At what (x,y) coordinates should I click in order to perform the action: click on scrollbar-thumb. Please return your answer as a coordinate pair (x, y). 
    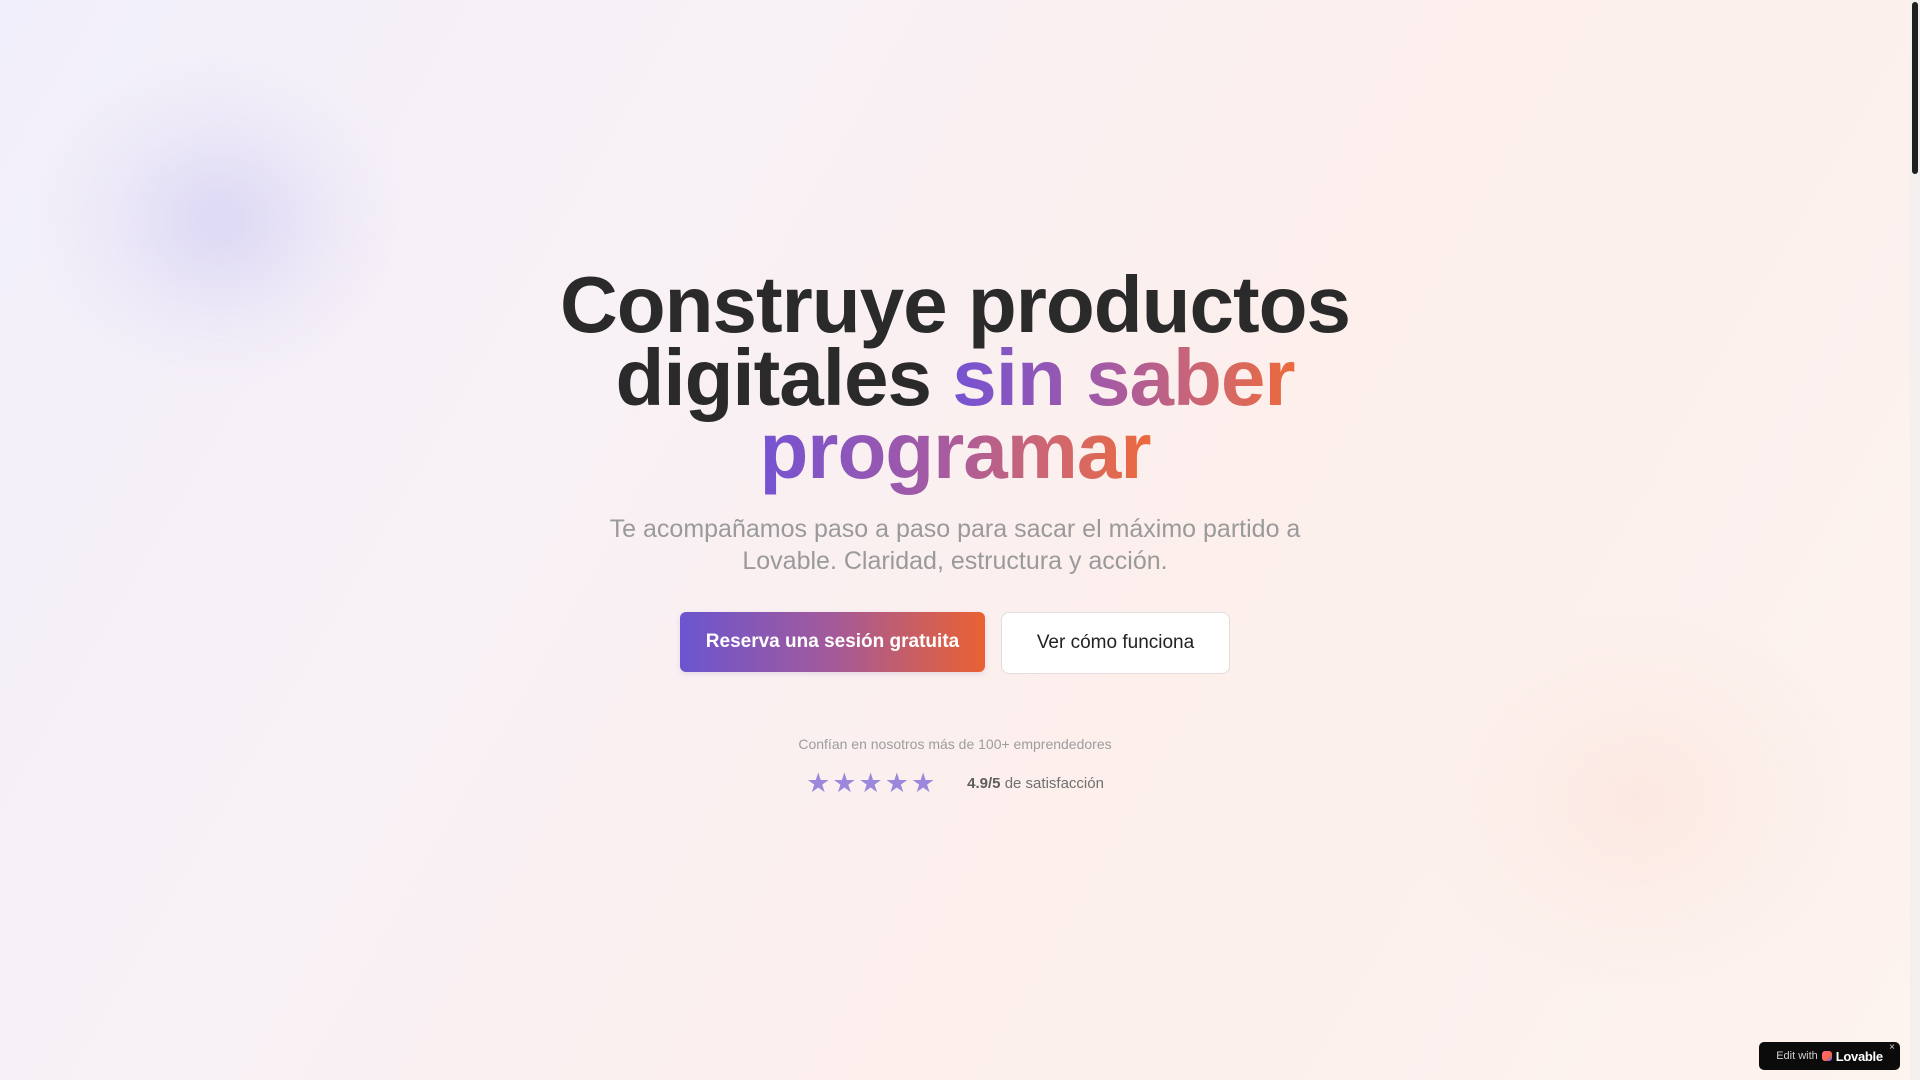
    Looking at the image, I should click on (1915, 88).